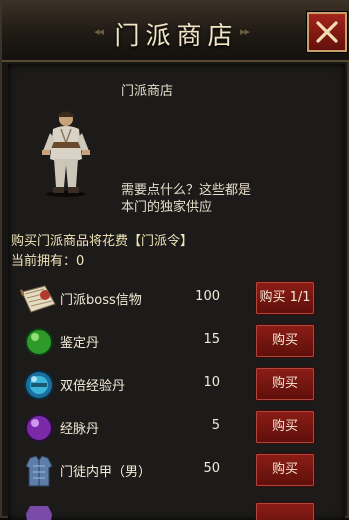 The height and width of the screenshot is (520, 349). I want to click on green-pill-icon, so click(39, 342).